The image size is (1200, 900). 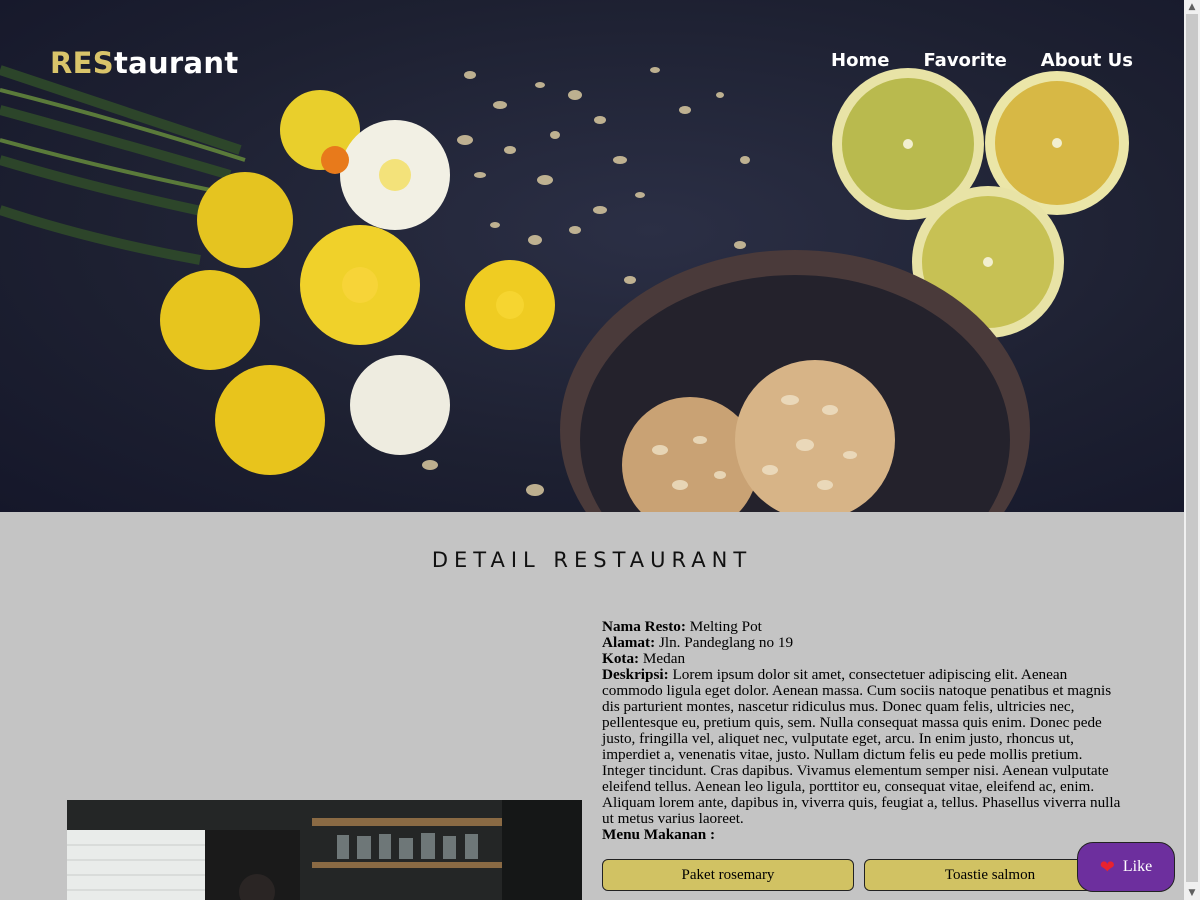 What do you see at coordinates (629, 642) in the screenshot?
I see `address-label: Alamat:` at bounding box center [629, 642].